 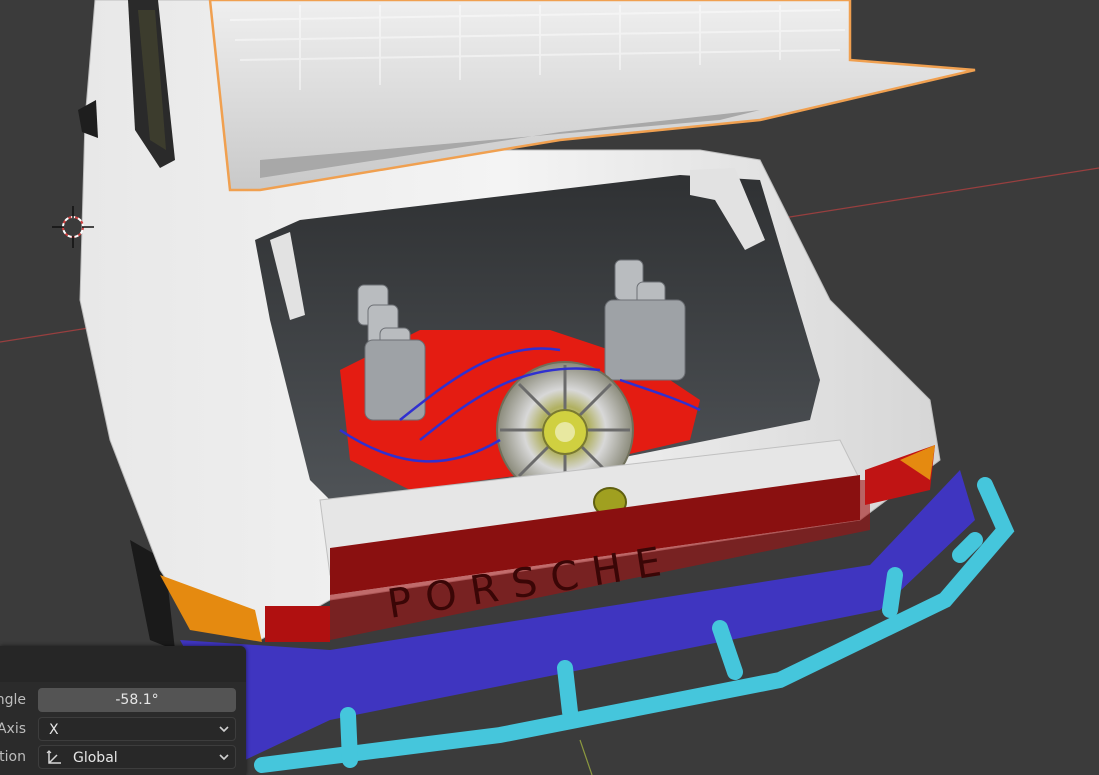 I want to click on orientation-label: tion, so click(x=13, y=757).